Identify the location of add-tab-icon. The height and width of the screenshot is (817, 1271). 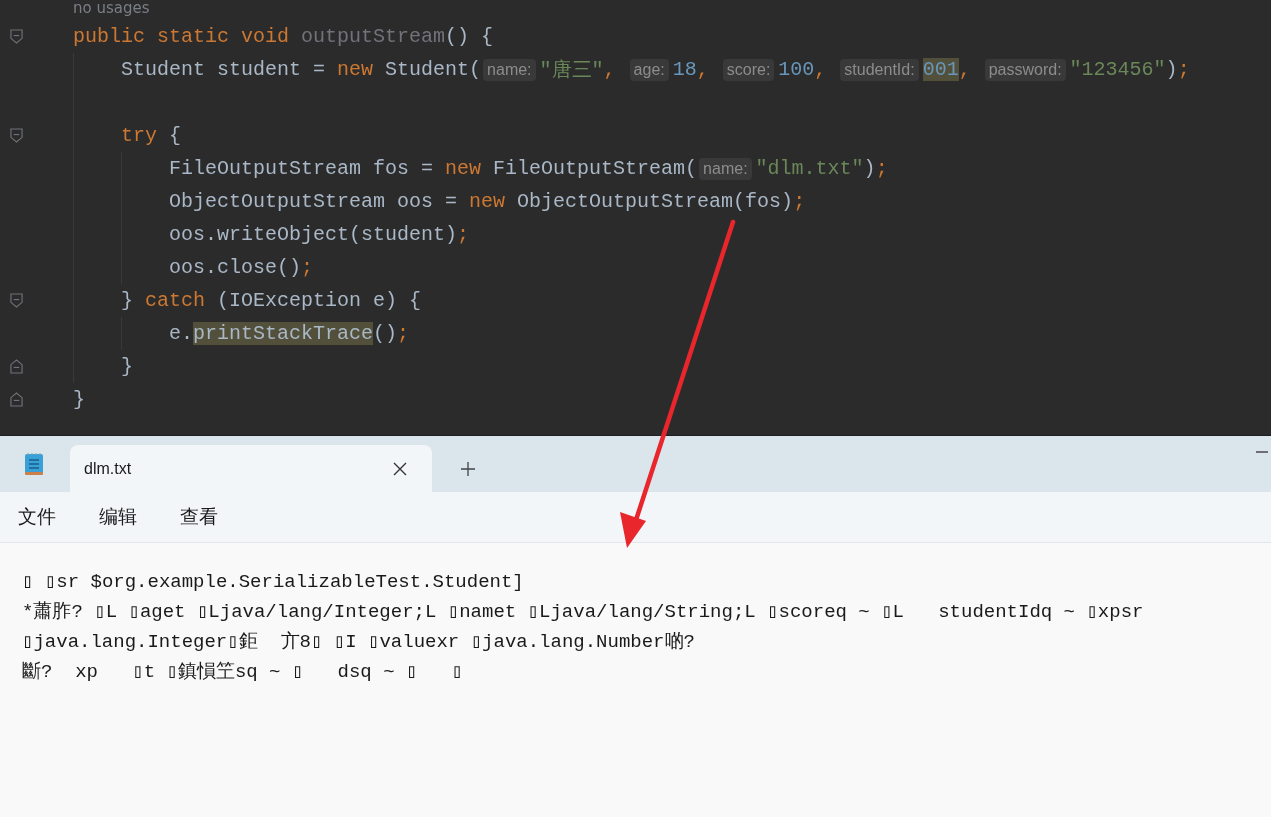
(468, 469).